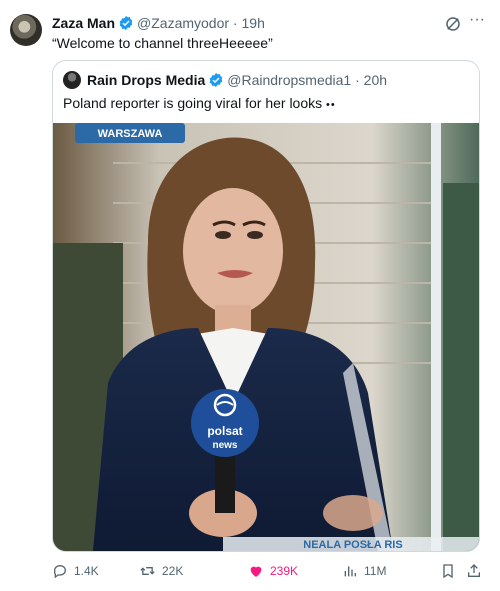 This screenshot has width=500, height=591. Describe the element at coordinates (284, 571) in the screenshot. I see `like-count: 239K` at that location.